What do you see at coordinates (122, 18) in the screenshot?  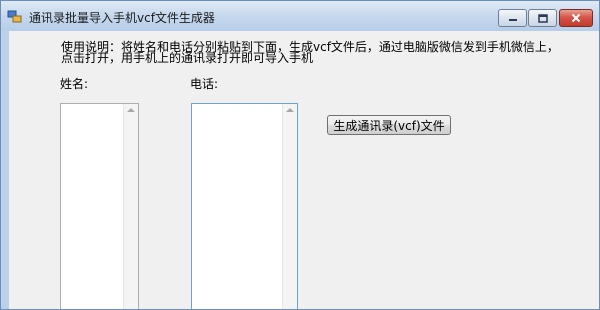 I see `window-title: 通讯录批量导入手机vcf文件生成器` at bounding box center [122, 18].